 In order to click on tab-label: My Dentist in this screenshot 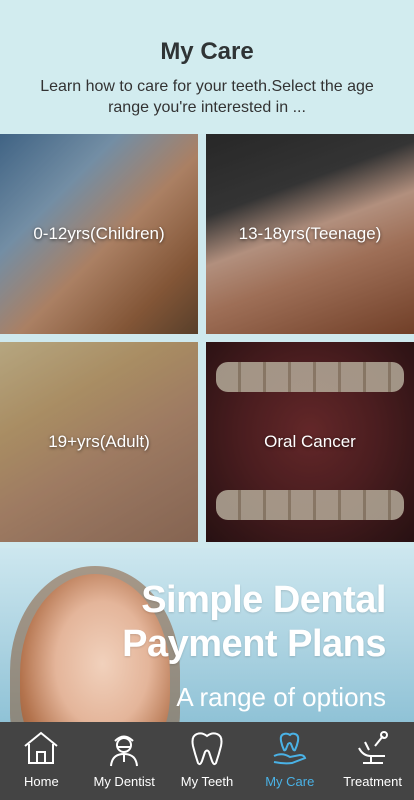, I will do `click(124, 781)`.